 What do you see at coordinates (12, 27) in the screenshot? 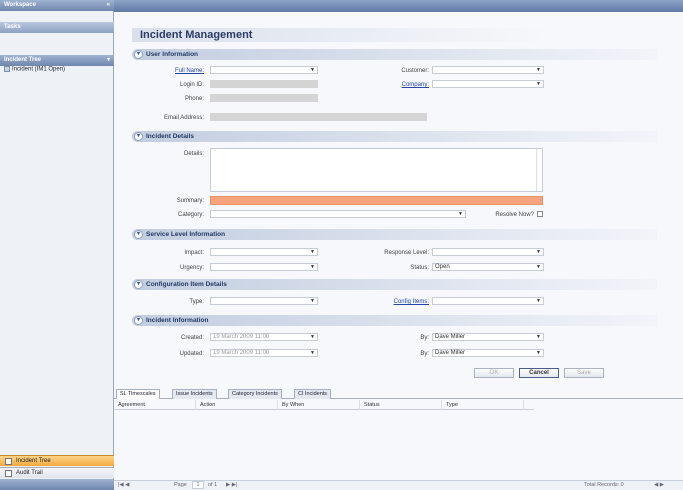
I see `tasks-header-label: Tasks` at bounding box center [12, 27].